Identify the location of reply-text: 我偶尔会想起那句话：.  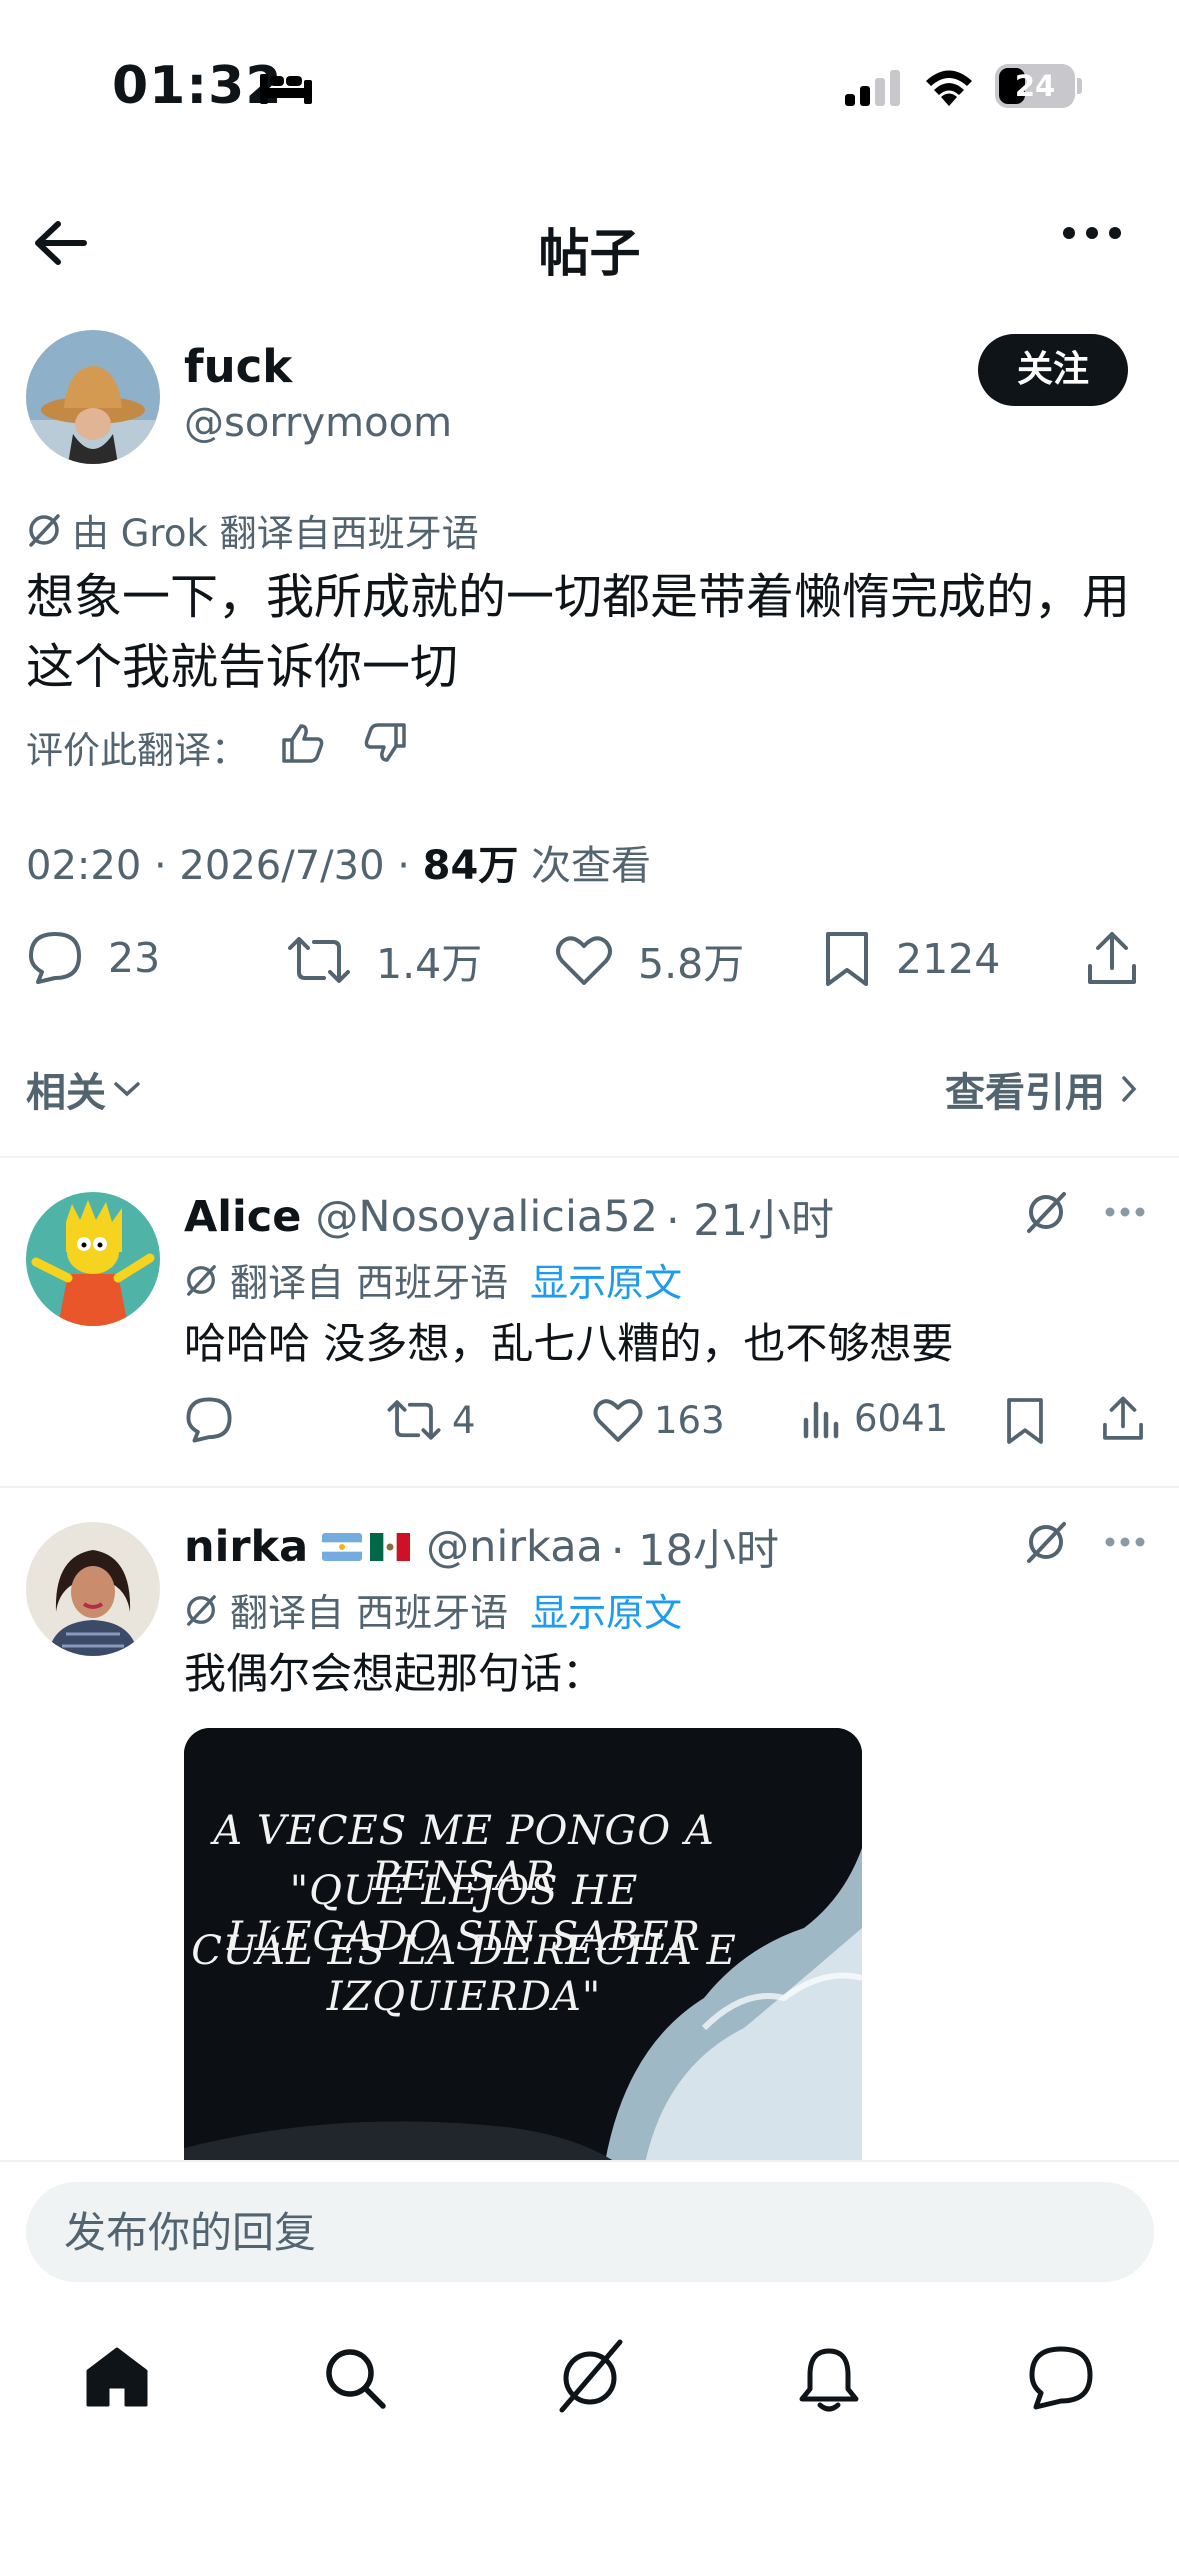
(394, 1673).